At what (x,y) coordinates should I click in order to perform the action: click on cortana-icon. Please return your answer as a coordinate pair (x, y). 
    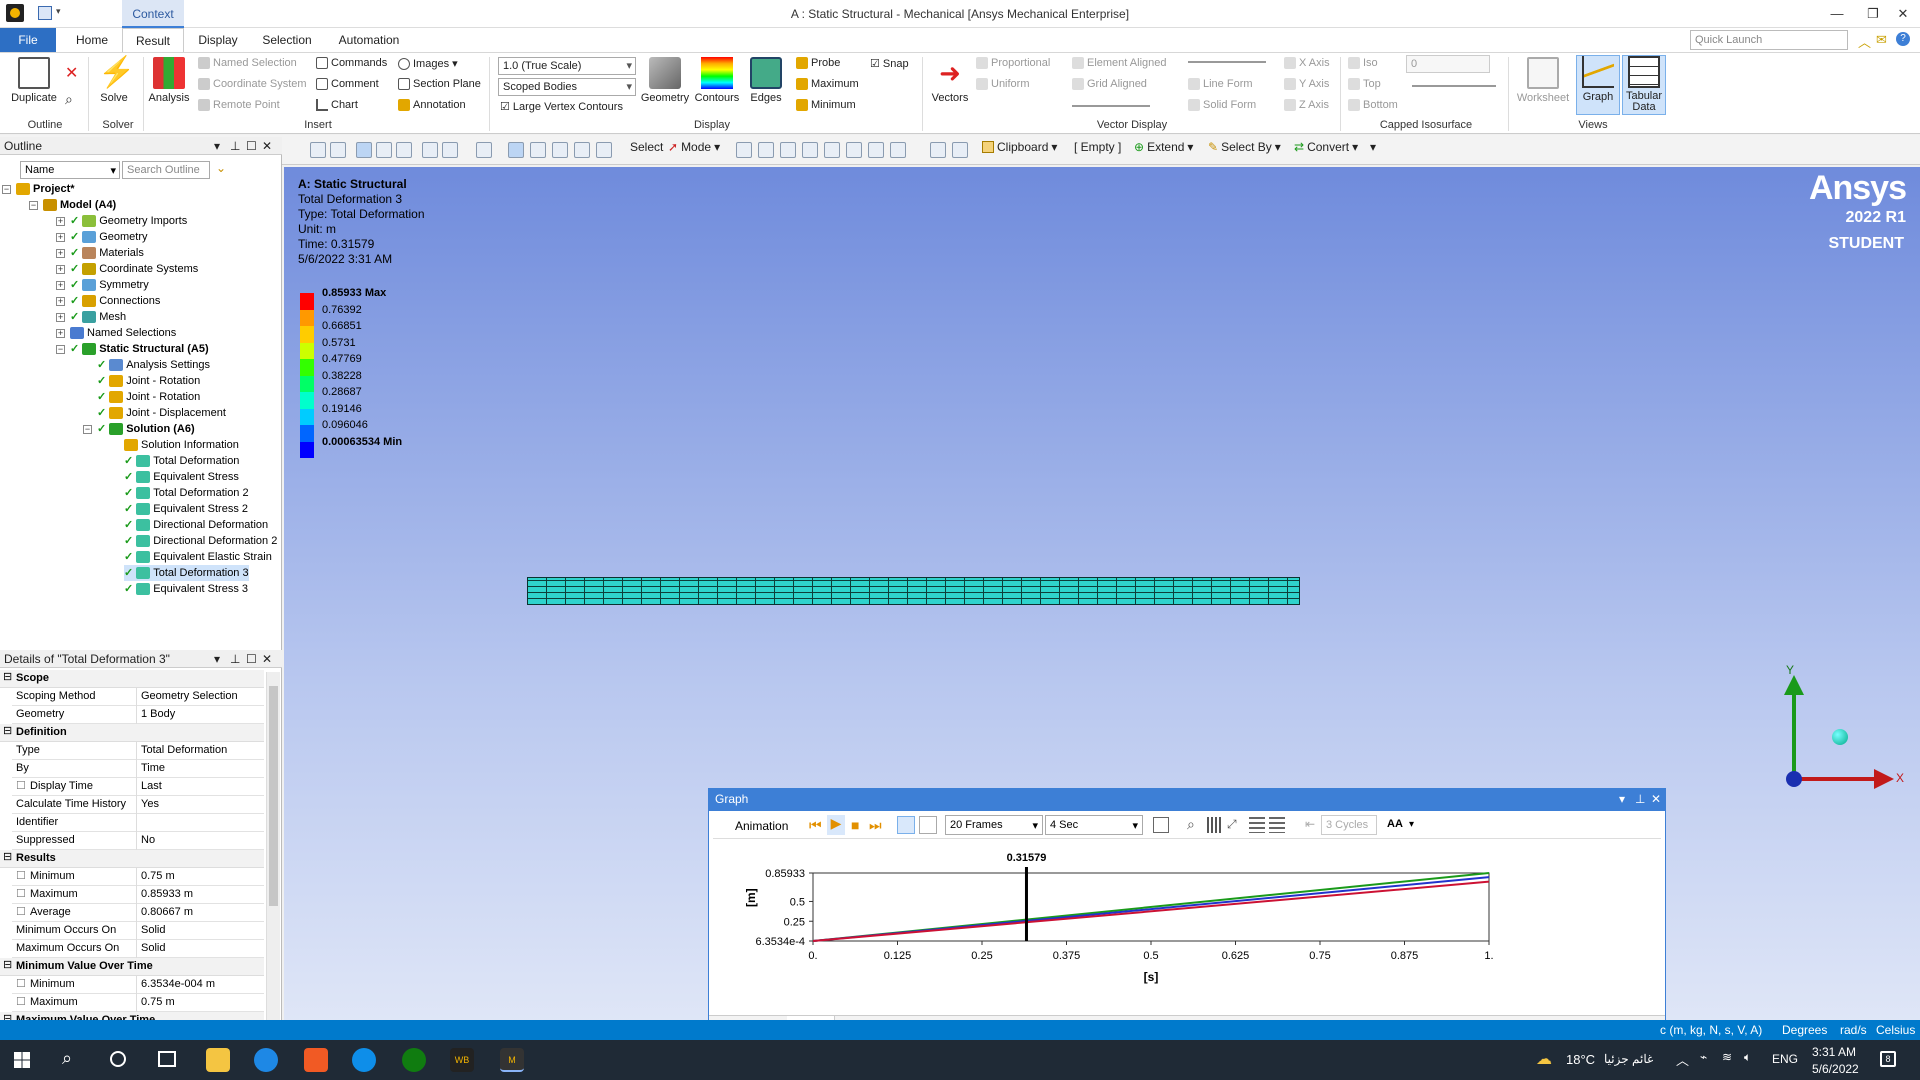
    Looking at the image, I should click on (118, 1059).